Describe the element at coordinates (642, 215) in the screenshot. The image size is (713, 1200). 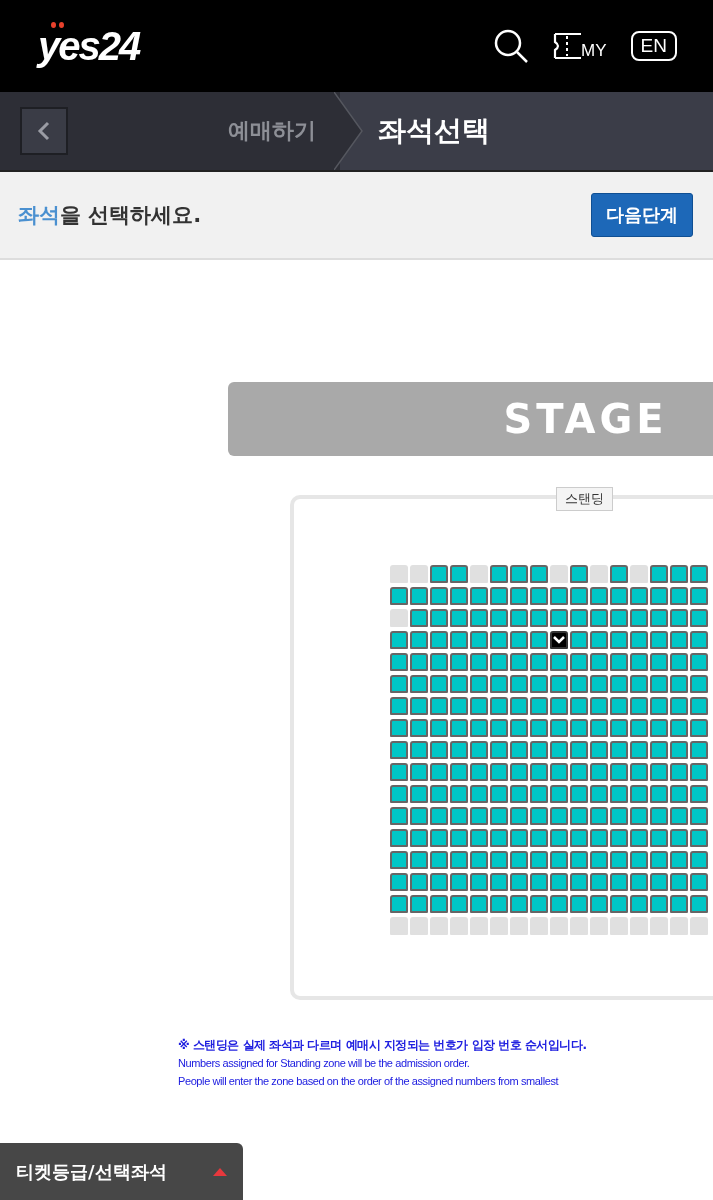
I see `next-step-button: 다음단계` at that location.